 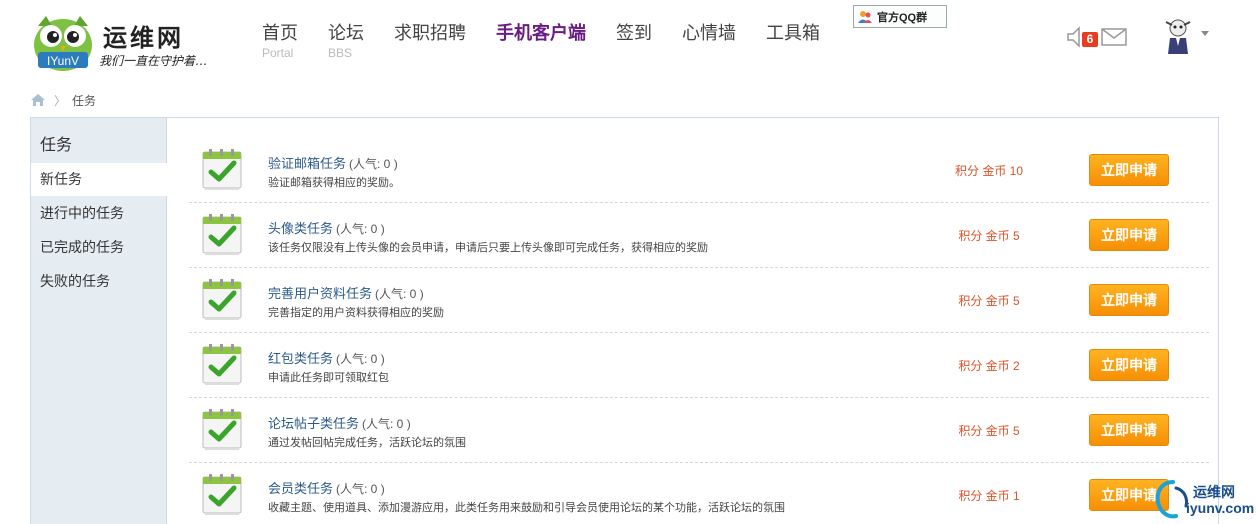 I want to click on task-name: 验证邮箱任务, so click(x=307, y=163).